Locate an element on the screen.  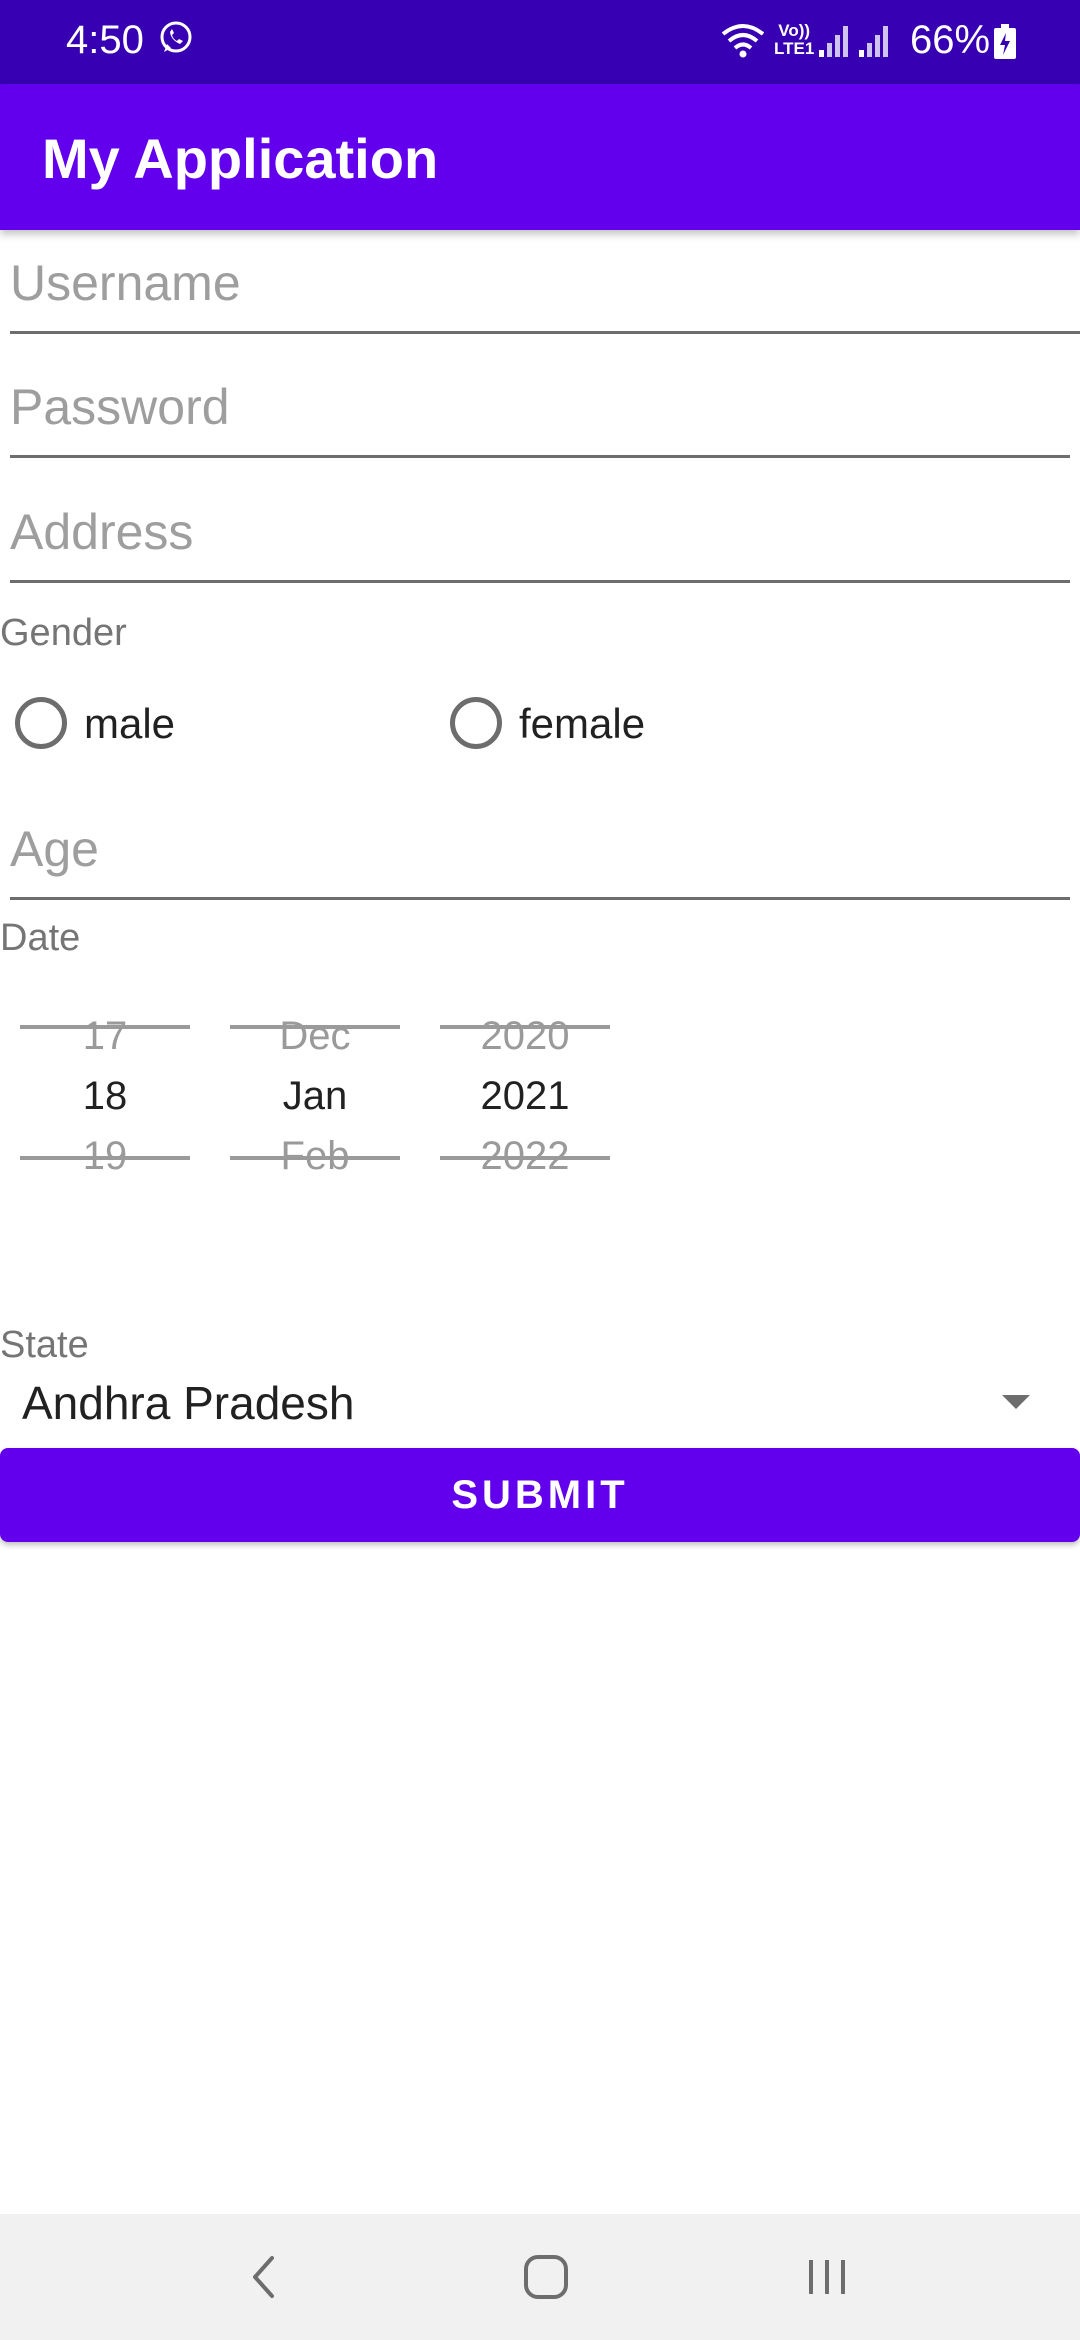
date-label: Date is located at coordinates (40, 938).